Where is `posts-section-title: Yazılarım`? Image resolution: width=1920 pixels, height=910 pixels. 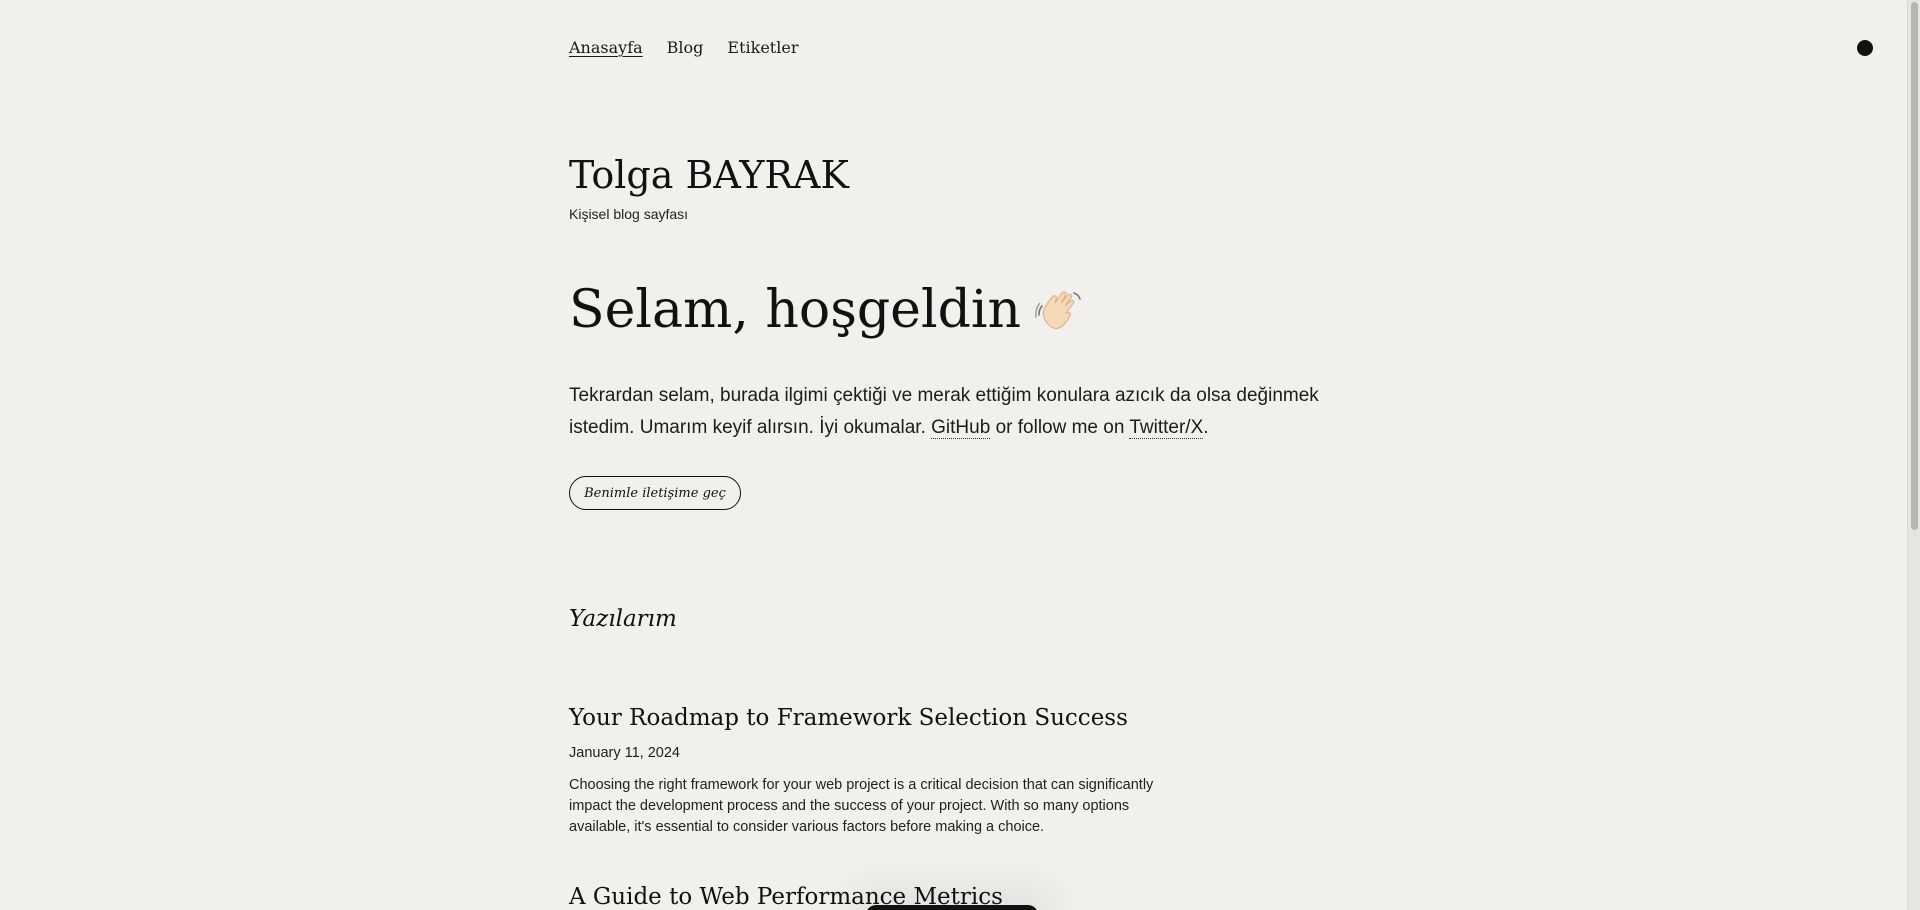 posts-section-title: Yazılarım is located at coordinates (623, 619).